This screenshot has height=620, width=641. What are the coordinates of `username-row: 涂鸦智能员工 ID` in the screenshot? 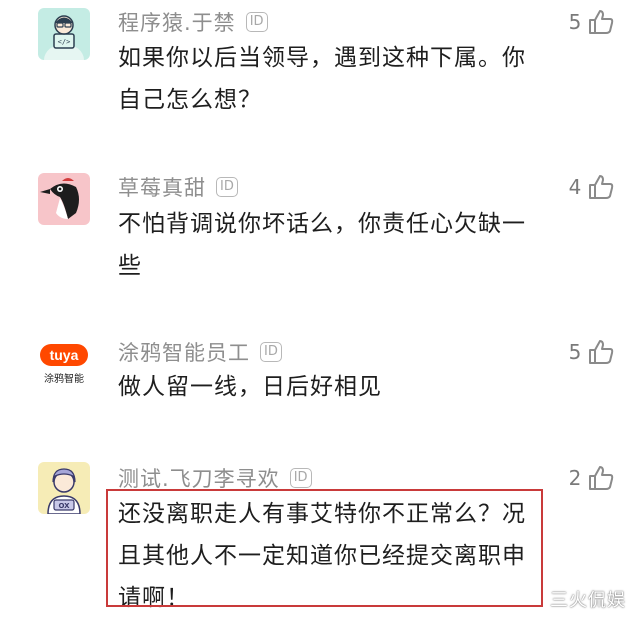 It's located at (200, 352).